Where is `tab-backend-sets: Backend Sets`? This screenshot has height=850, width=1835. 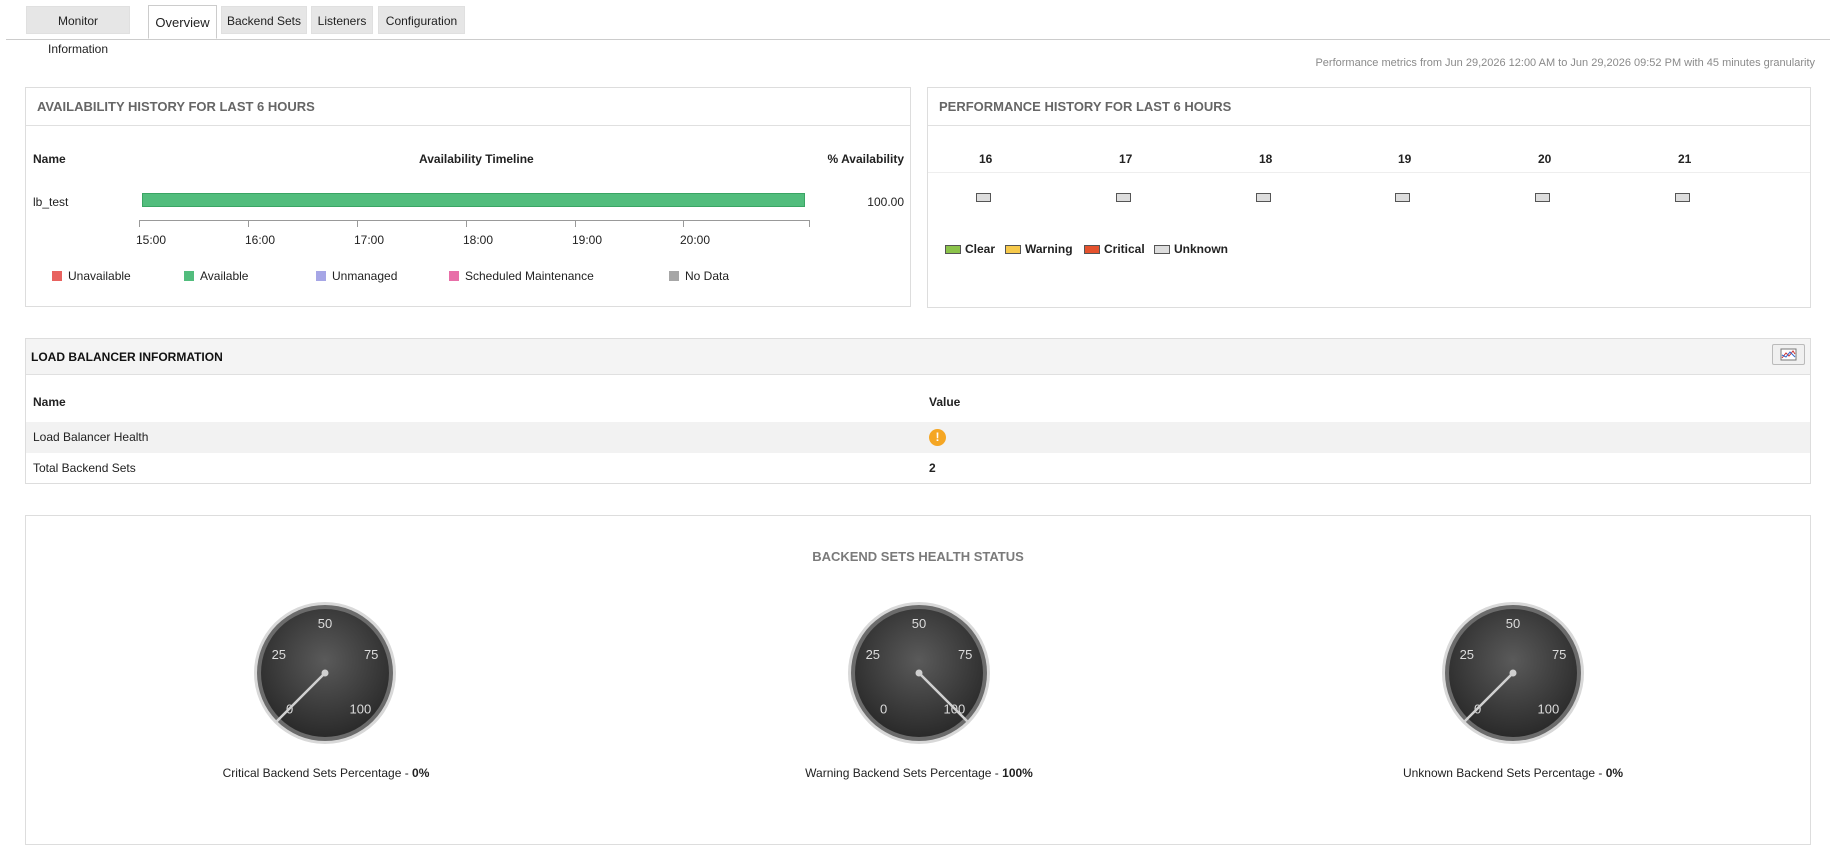 tab-backend-sets: Backend Sets is located at coordinates (264, 20).